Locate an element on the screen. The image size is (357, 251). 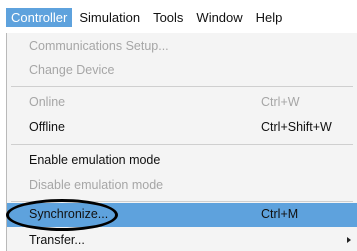
menu-item-shortcut: Ctrl+W is located at coordinates (280, 102).